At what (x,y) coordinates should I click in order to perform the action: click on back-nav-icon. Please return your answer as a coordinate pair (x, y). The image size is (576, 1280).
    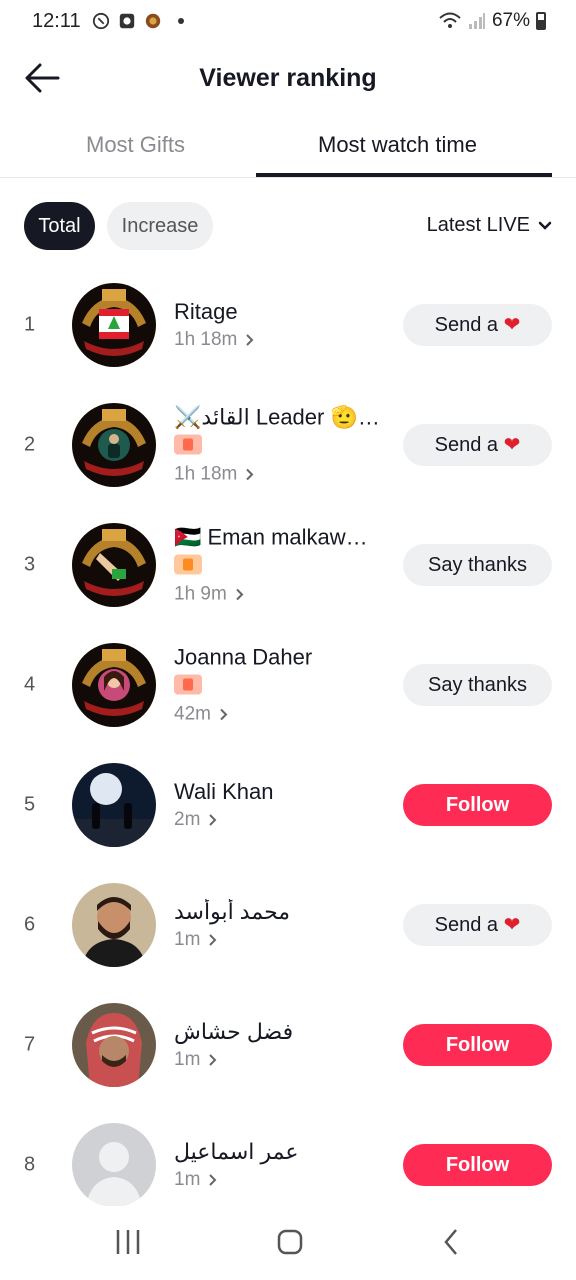
    Looking at the image, I should click on (452, 1242).